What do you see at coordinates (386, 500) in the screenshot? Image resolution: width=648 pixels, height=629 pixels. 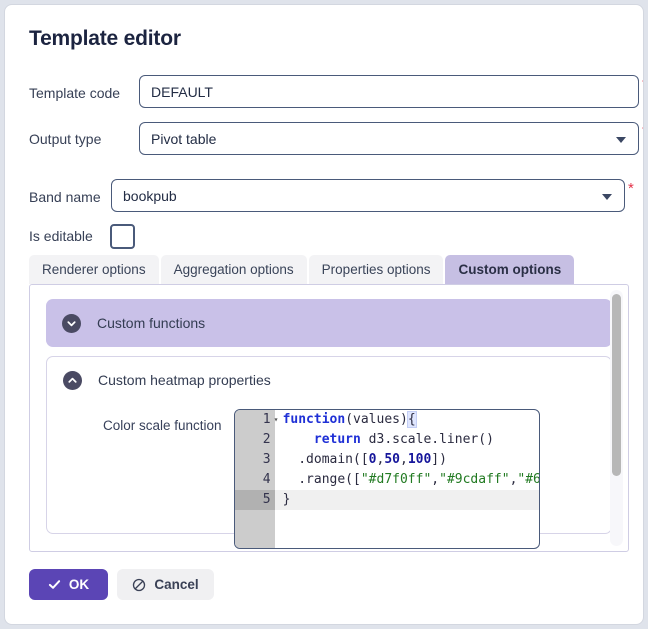 I see `code-line-active: 5 }` at bounding box center [386, 500].